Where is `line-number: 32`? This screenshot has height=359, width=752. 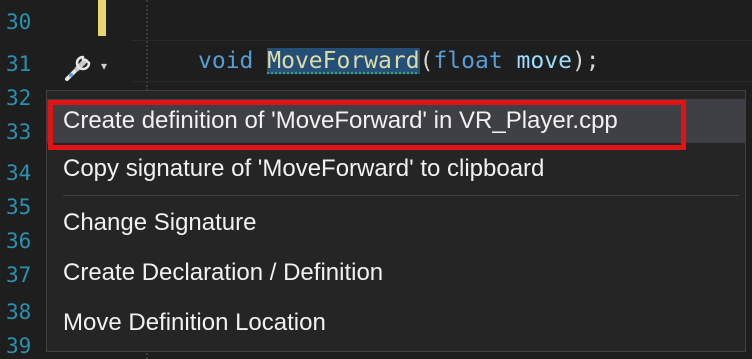 line-number: 32 is located at coordinates (19, 98).